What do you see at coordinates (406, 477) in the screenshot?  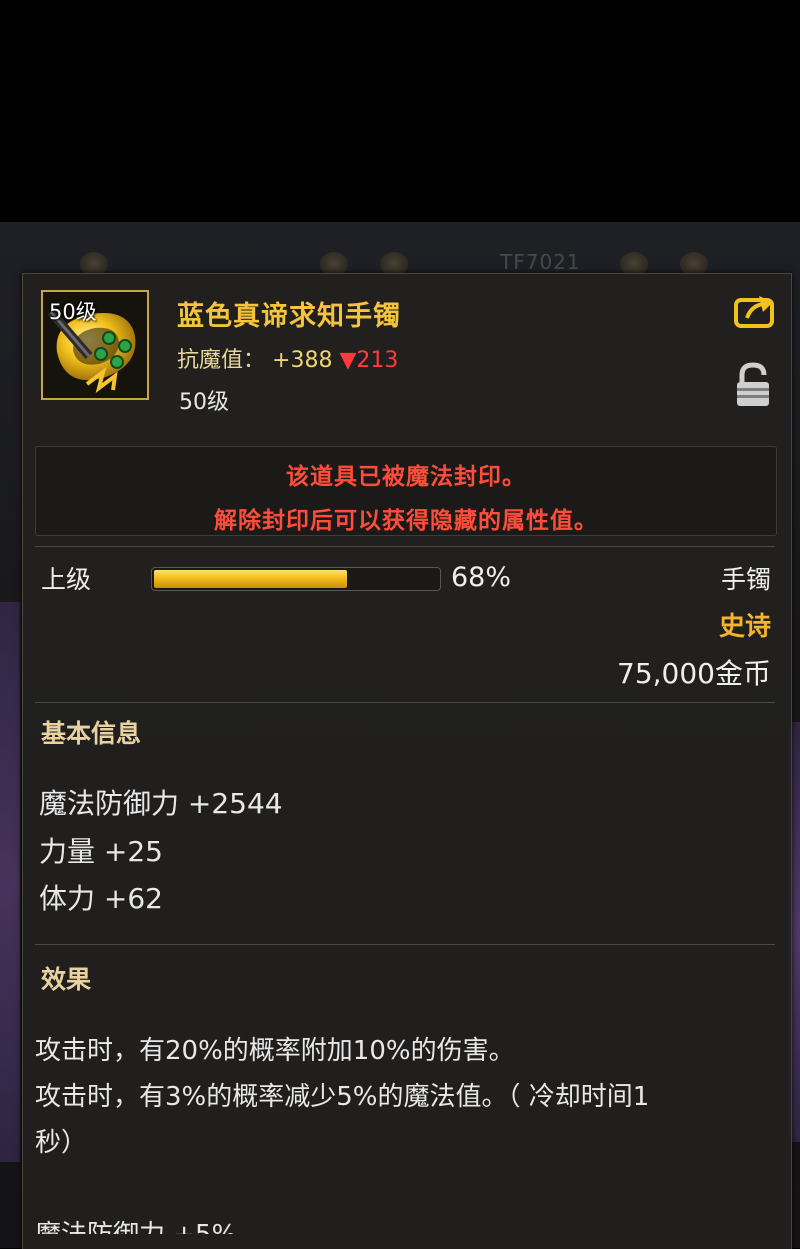 I see `seal-line-1: 该道具已被魔法封印。` at bounding box center [406, 477].